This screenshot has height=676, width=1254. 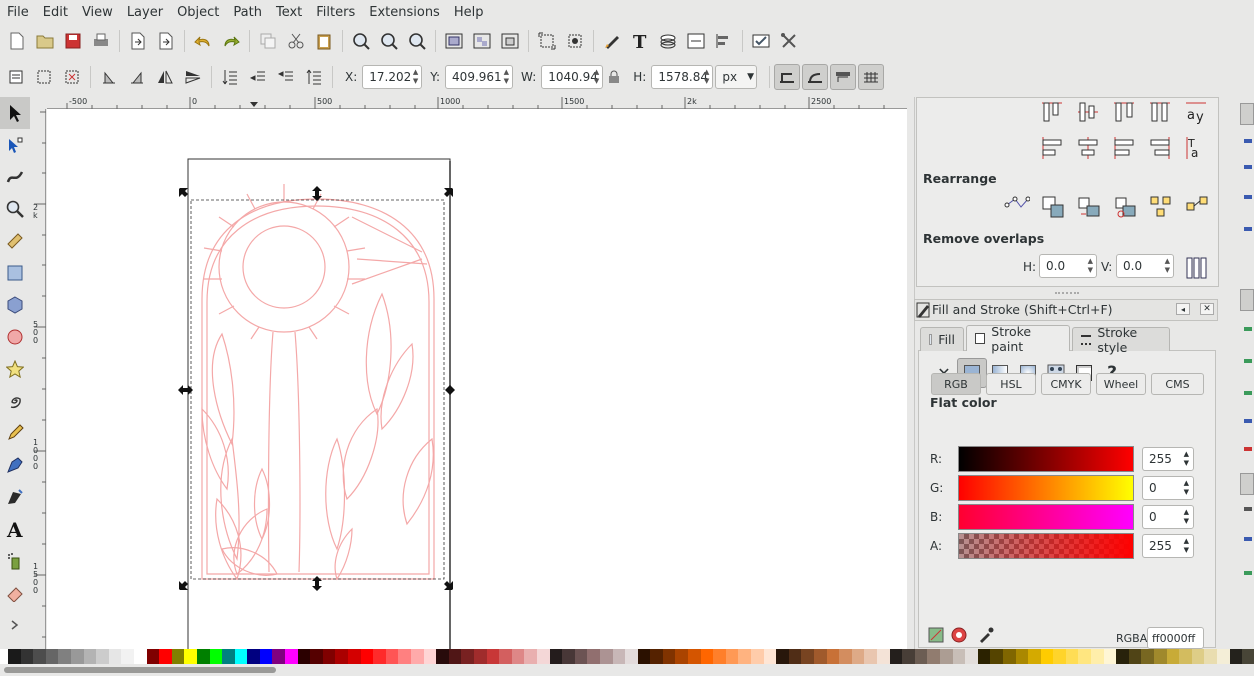 I want to click on xml-editor-icon, so click(x=575, y=41).